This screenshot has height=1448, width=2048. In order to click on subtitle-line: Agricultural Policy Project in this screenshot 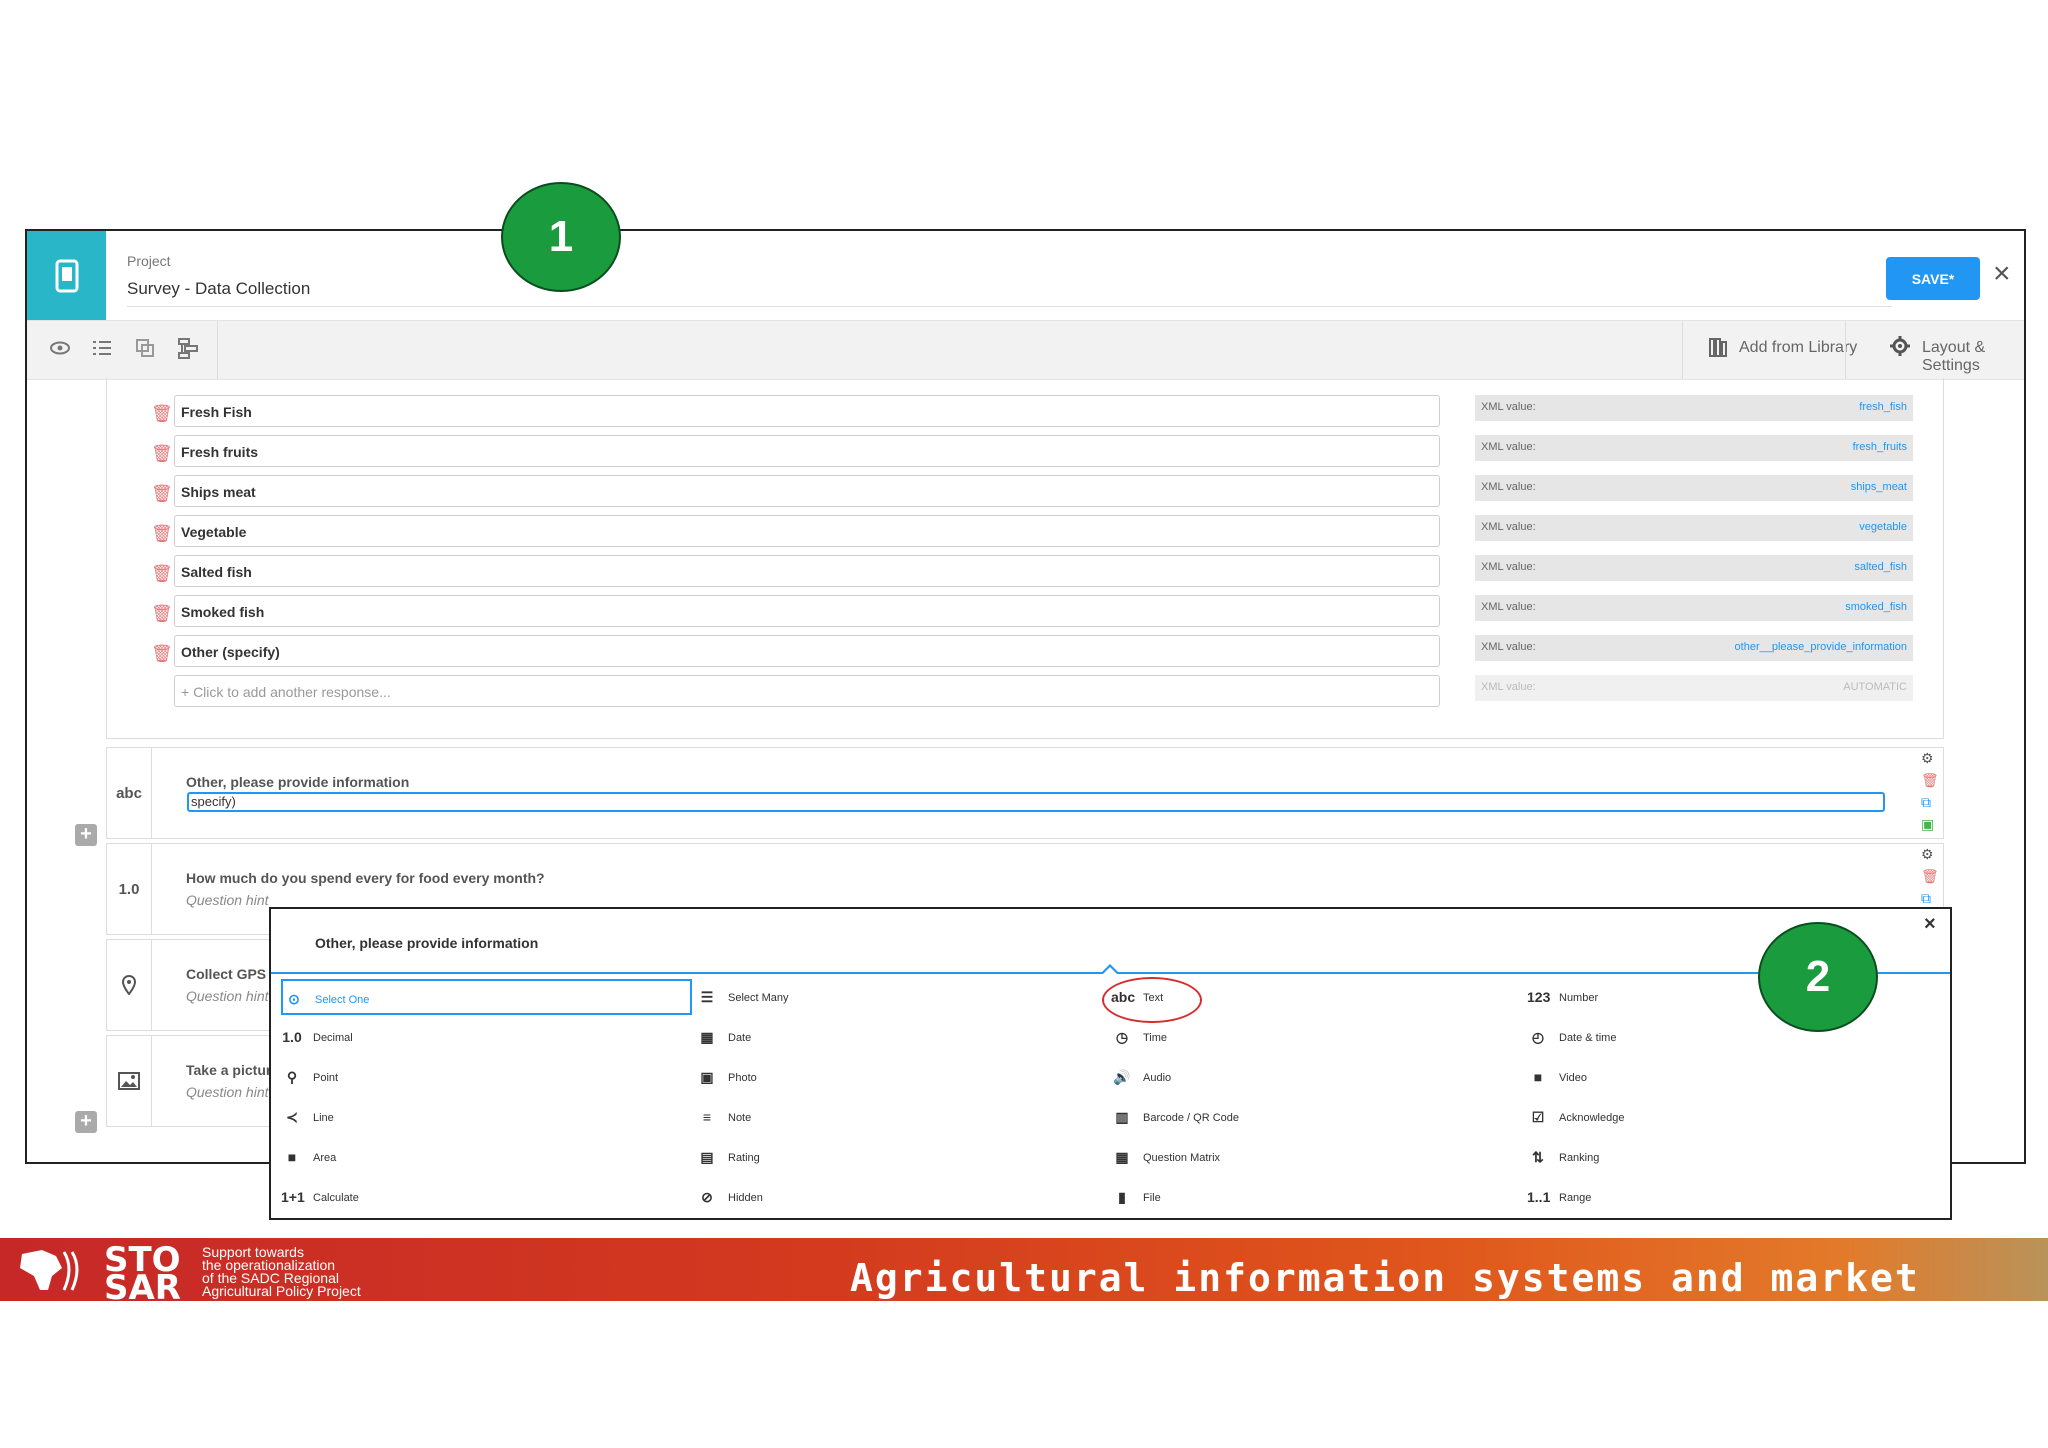, I will do `click(281, 1291)`.